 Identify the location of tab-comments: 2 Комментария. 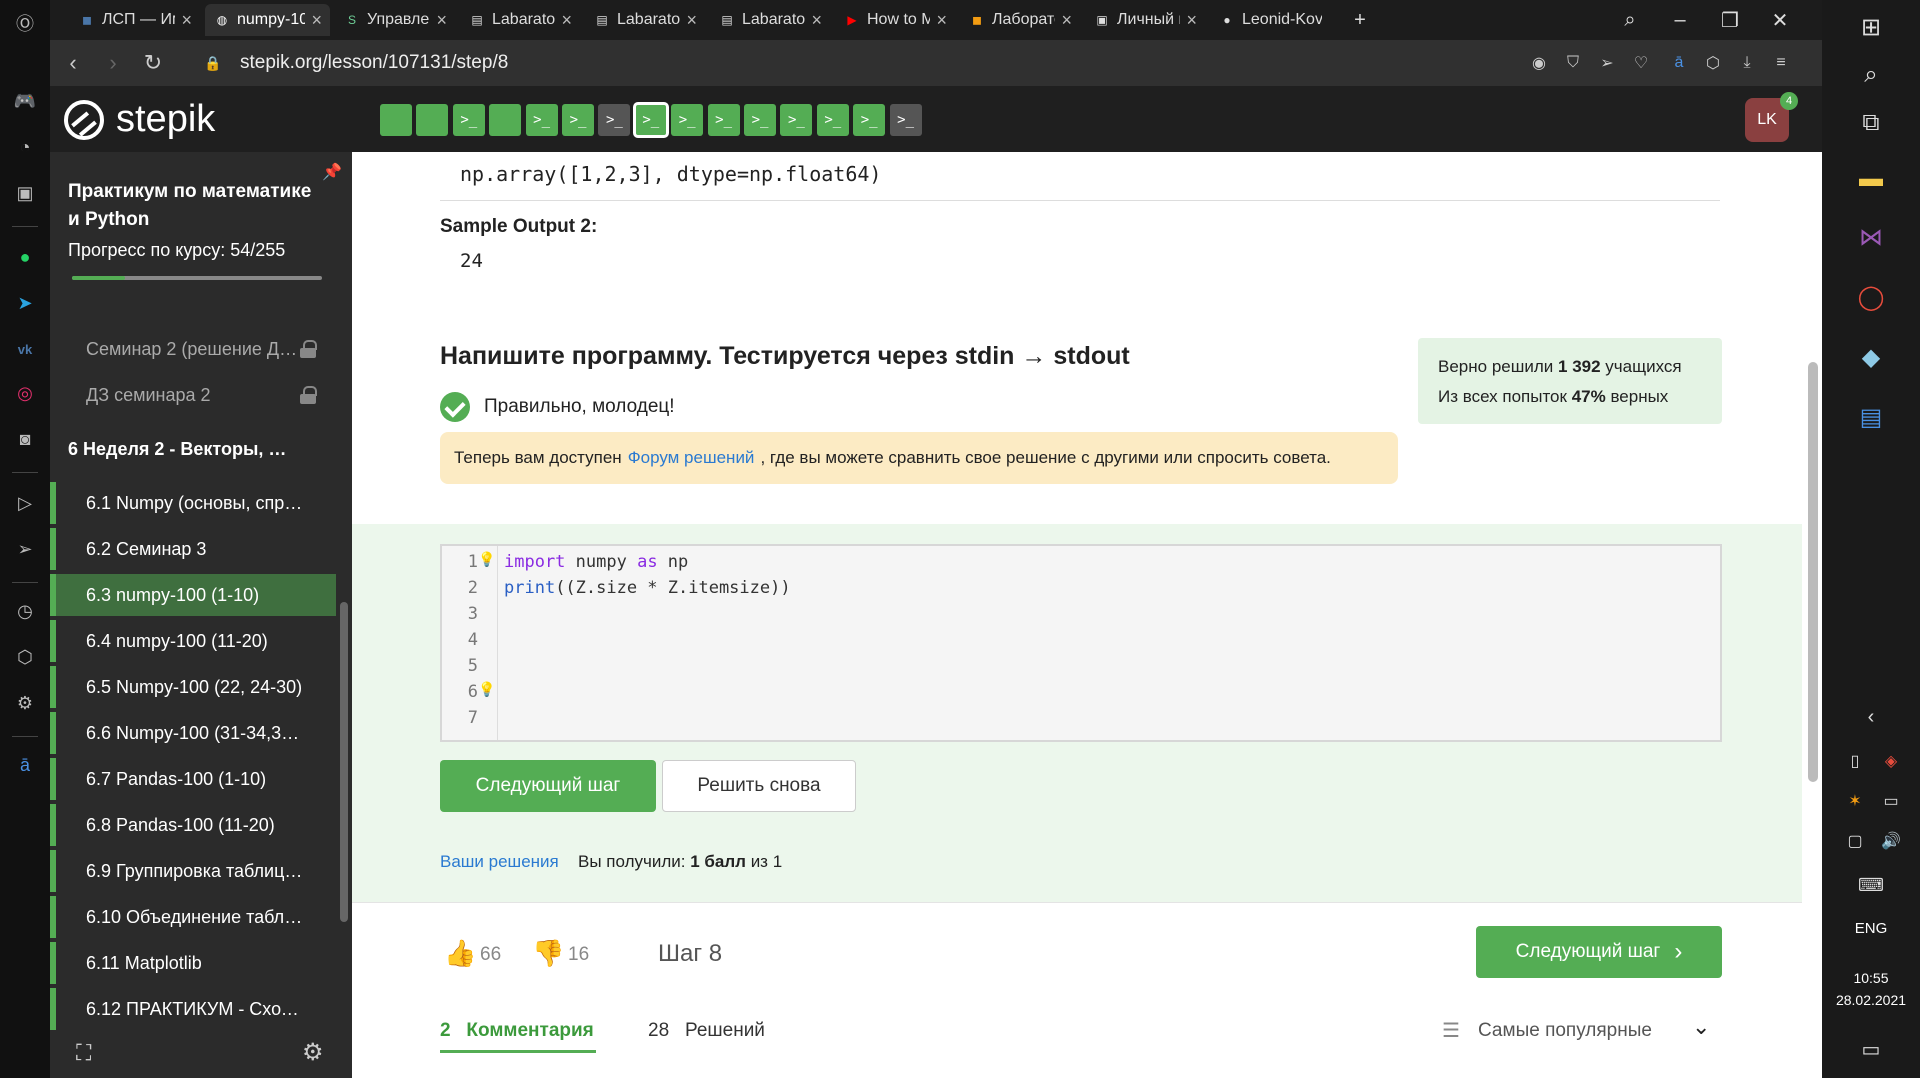
(517, 1031).